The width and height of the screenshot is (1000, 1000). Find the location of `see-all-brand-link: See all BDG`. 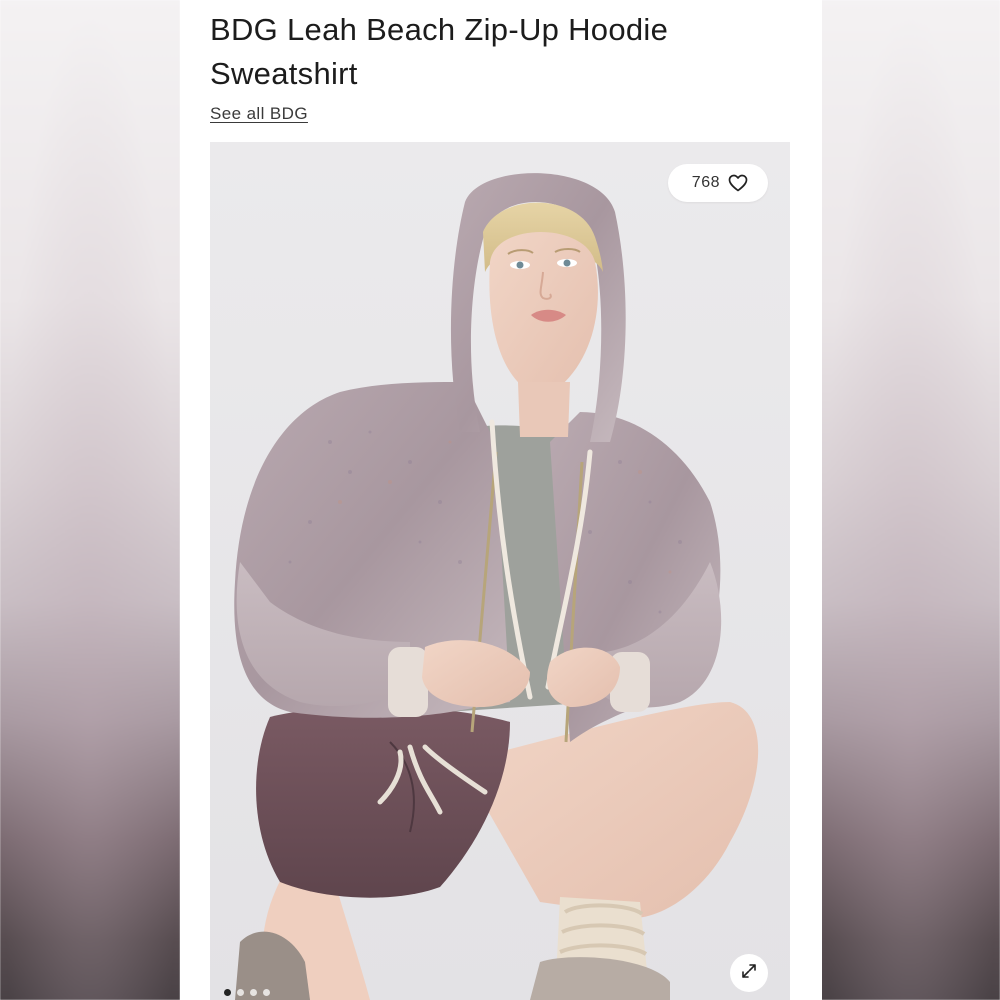

see-all-brand-link: See all BDG is located at coordinates (259, 114).